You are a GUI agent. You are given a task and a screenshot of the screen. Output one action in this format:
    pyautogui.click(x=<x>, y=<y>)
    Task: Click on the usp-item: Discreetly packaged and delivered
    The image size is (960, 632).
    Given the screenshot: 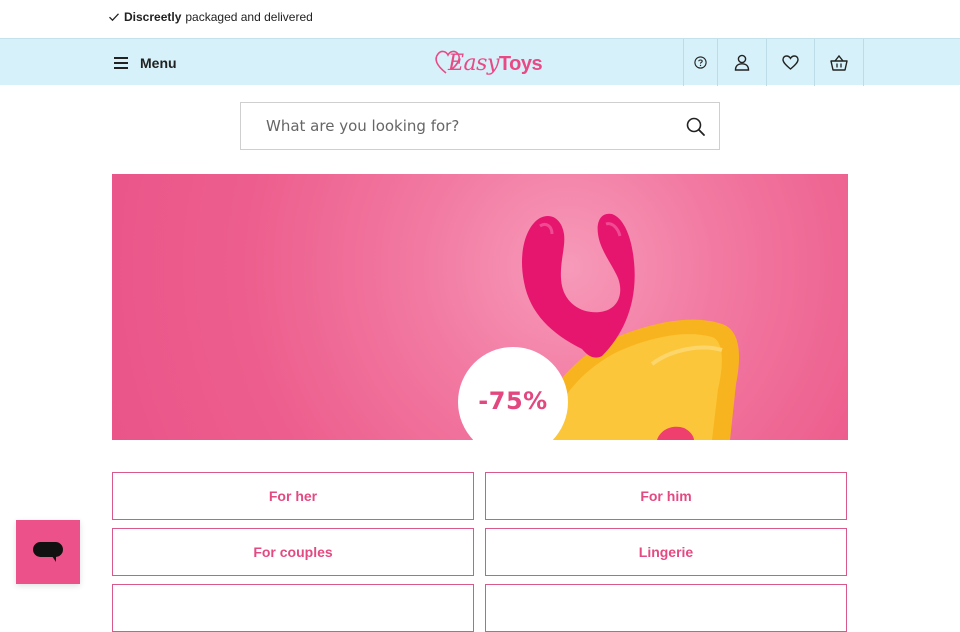 What is the action you would take?
    pyautogui.click(x=210, y=17)
    